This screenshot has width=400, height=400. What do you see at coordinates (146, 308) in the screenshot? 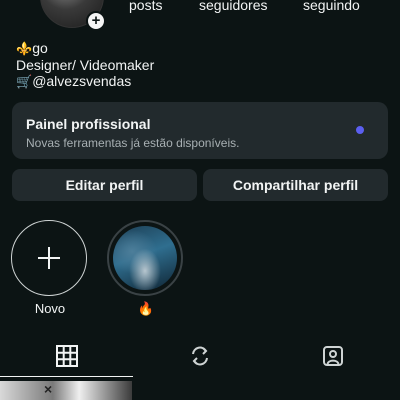
I see `highlight-label: 🔥` at bounding box center [146, 308].